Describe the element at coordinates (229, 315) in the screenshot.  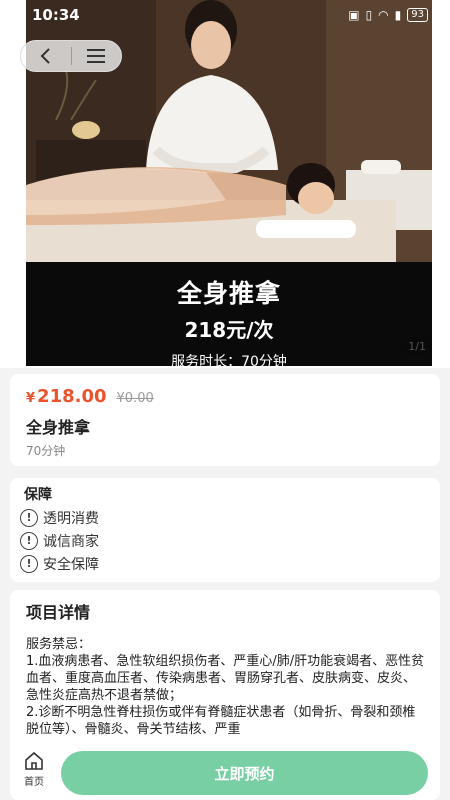
I see `hero-caption: 全身推拿 218元/次 服务时长：70分钟` at that location.